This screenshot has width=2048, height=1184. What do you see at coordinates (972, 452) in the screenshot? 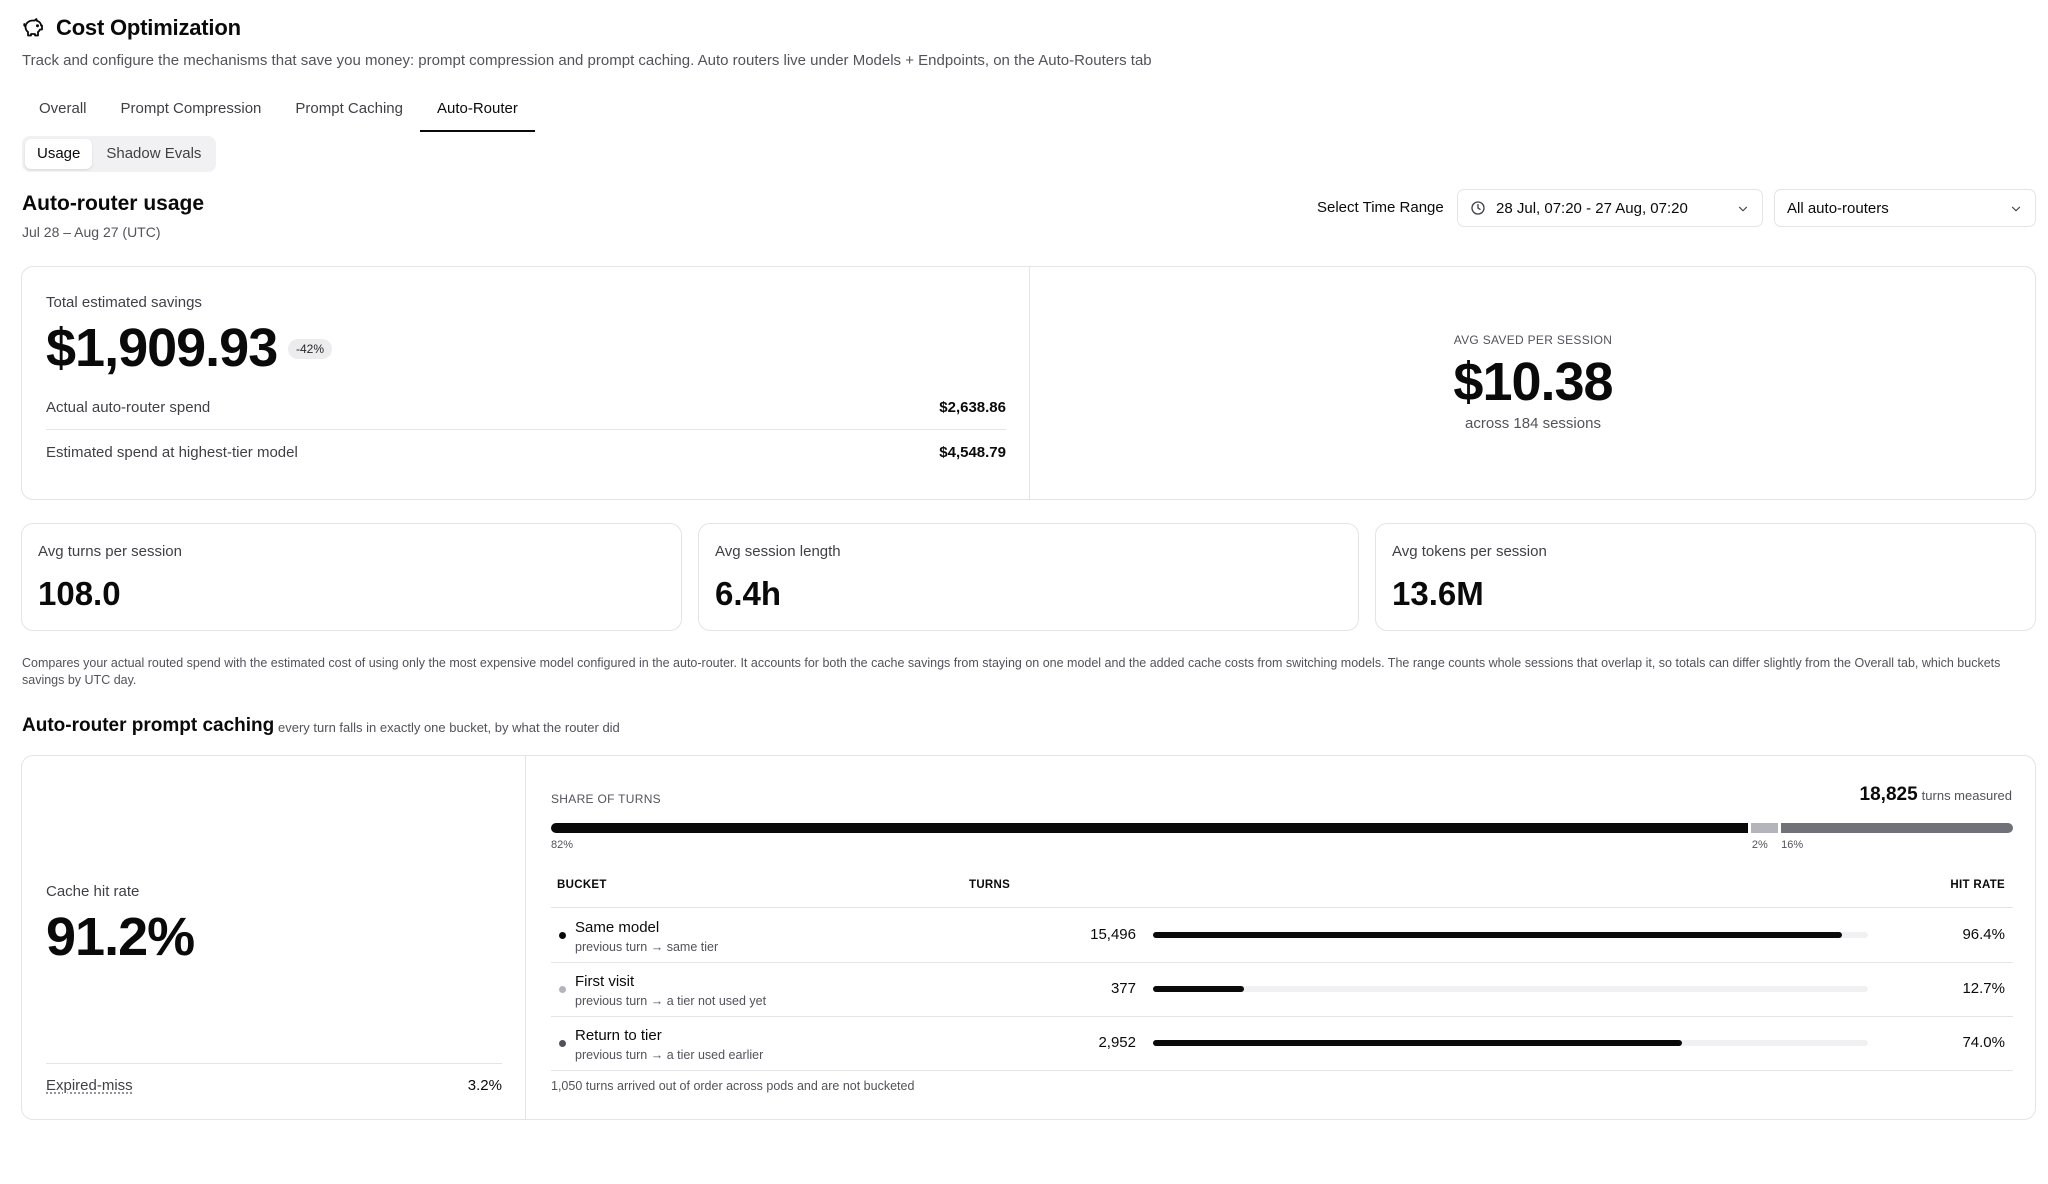
I see `estimated-spend-value: $4,548.79` at bounding box center [972, 452].